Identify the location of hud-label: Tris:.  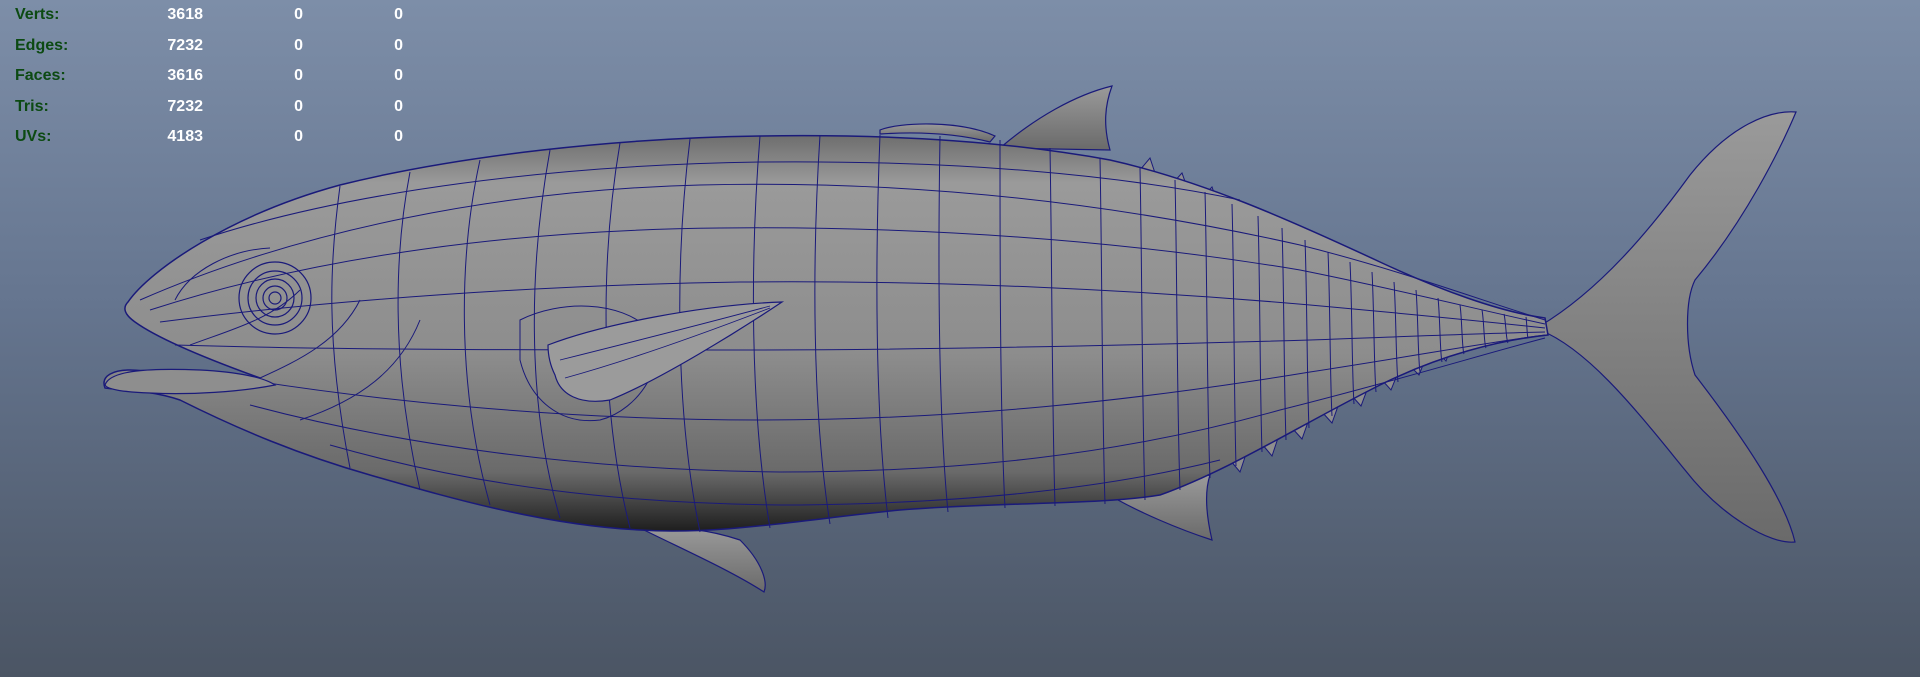
(32, 106).